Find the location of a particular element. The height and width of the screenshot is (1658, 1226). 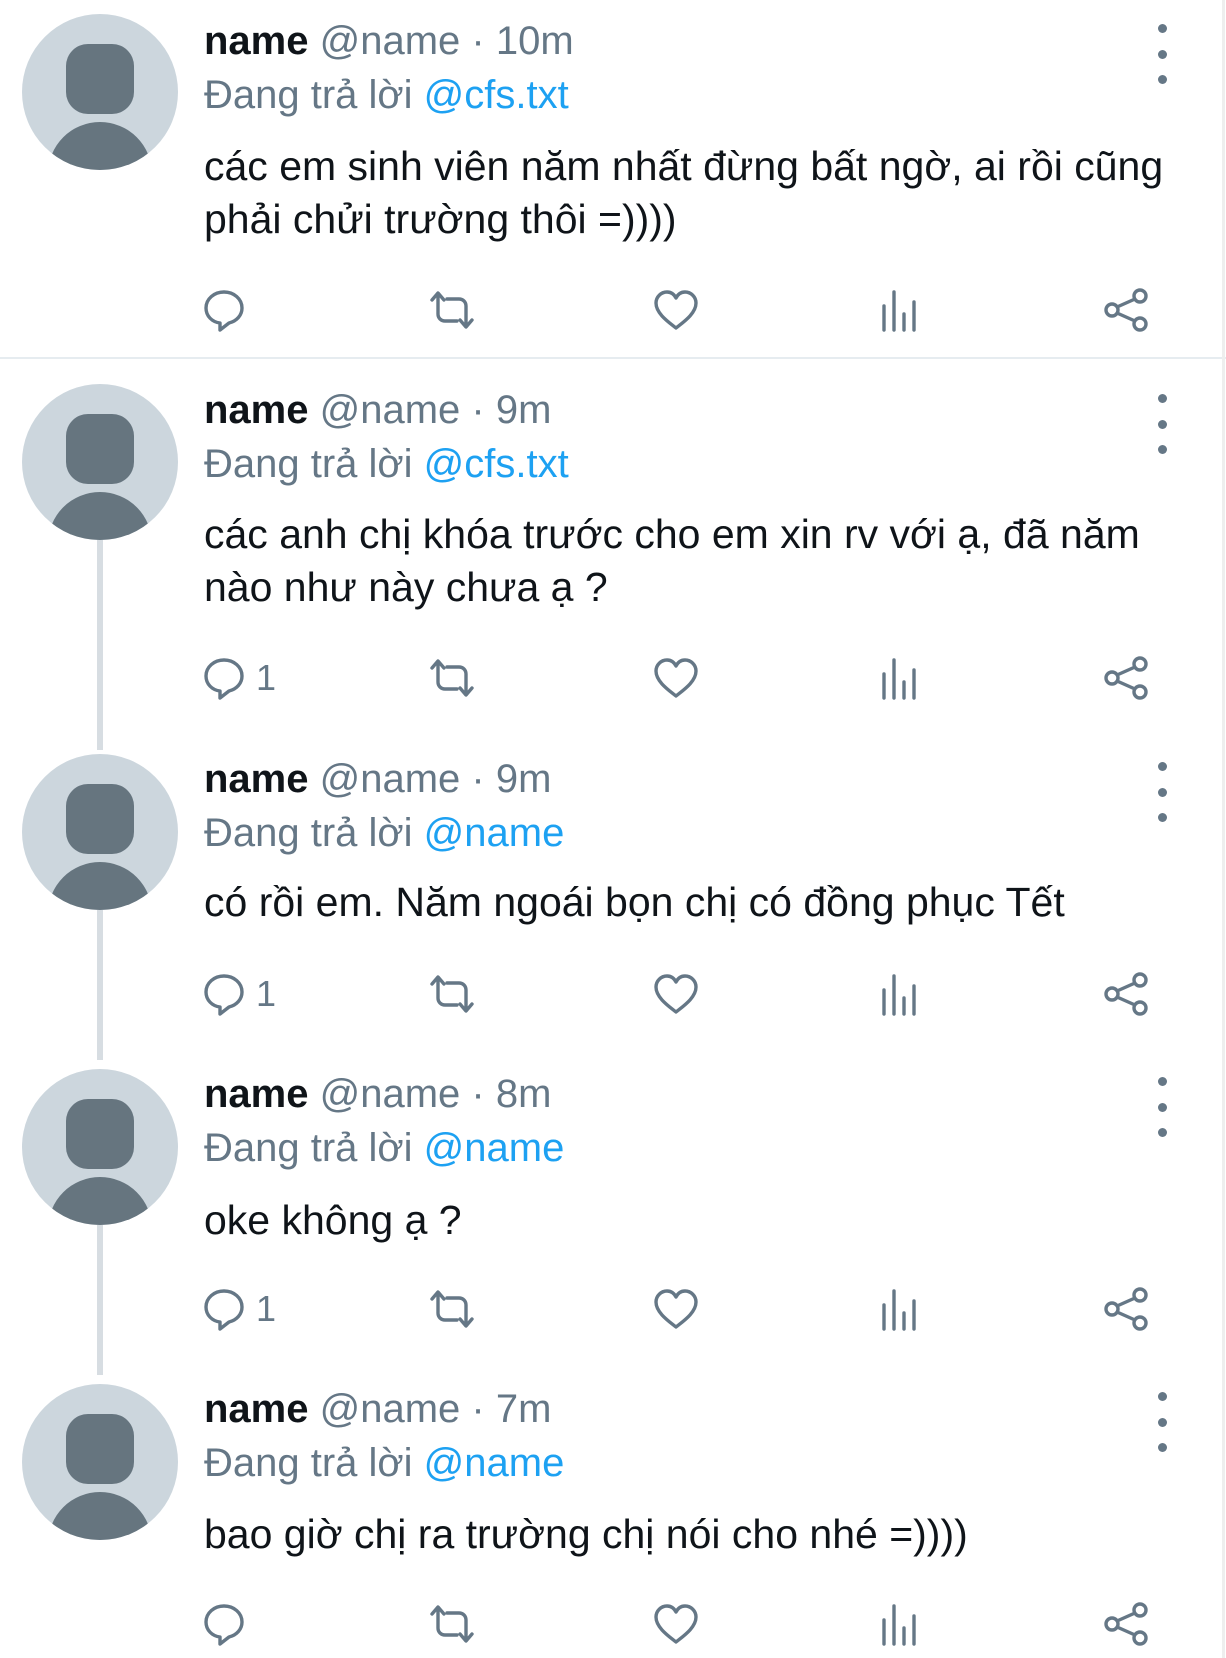

tweet-text: oke không ạ ? is located at coordinates (333, 1220).